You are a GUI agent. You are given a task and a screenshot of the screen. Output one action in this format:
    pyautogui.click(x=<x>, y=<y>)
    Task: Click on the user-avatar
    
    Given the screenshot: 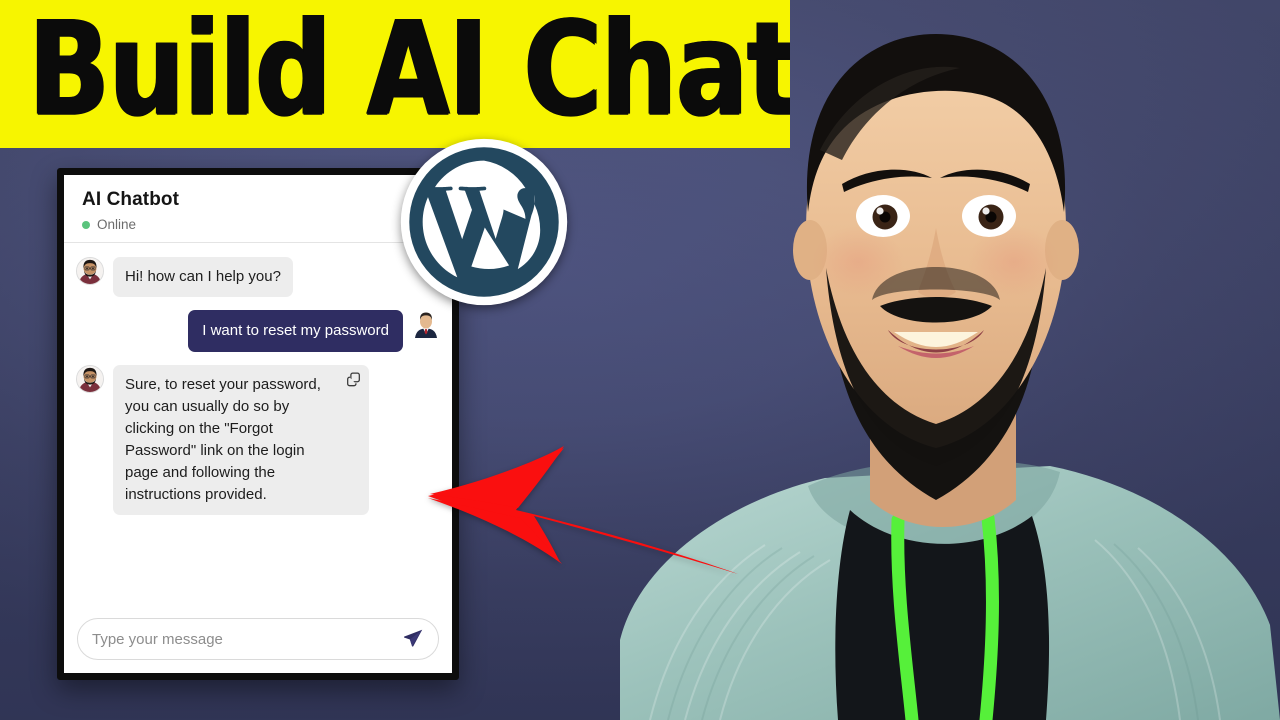 What is the action you would take?
    pyautogui.click(x=426, y=324)
    